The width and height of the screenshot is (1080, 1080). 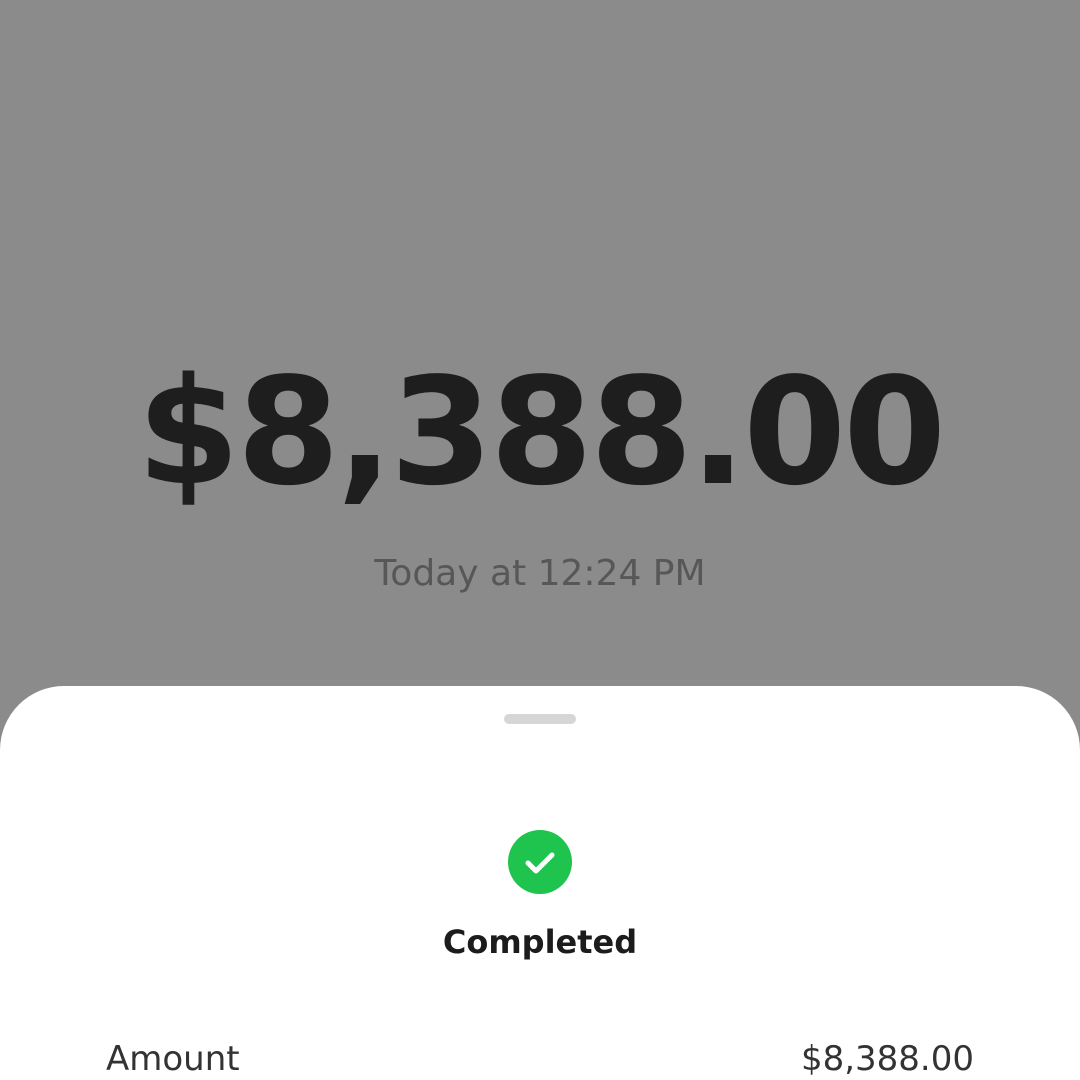 What do you see at coordinates (540, 573) in the screenshot?
I see `transaction-timestamp: Today at 12:24 PM` at bounding box center [540, 573].